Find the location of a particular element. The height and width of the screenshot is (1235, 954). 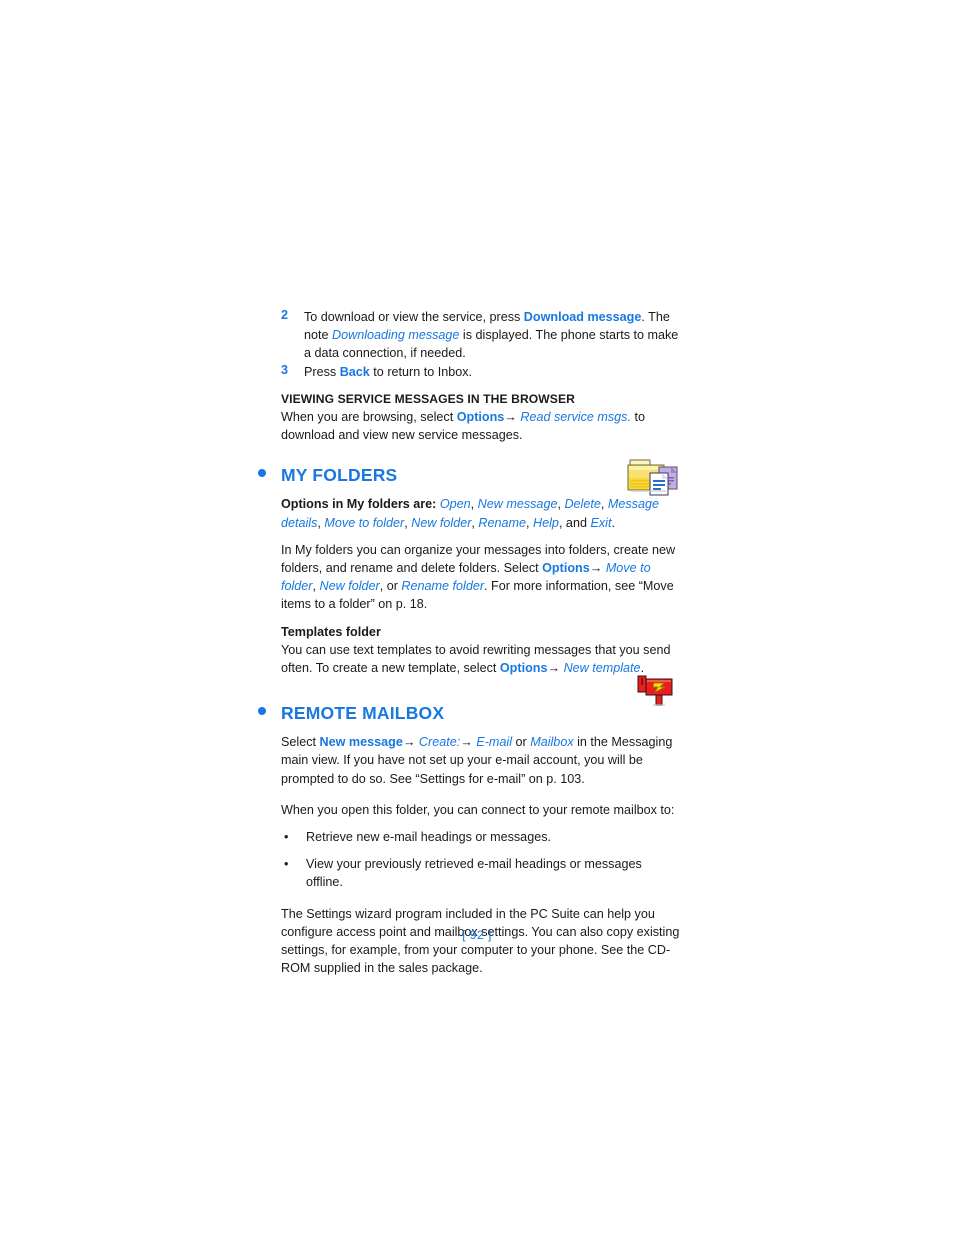

email-command: E-mail is located at coordinates (494, 742).